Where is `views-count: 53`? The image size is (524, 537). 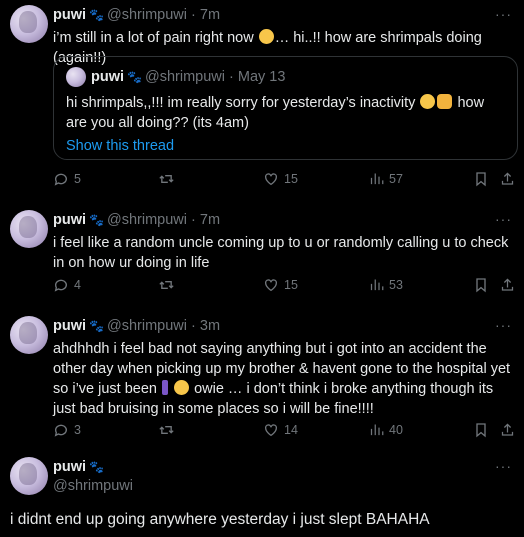 views-count: 53 is located at coordinates (396, 284).